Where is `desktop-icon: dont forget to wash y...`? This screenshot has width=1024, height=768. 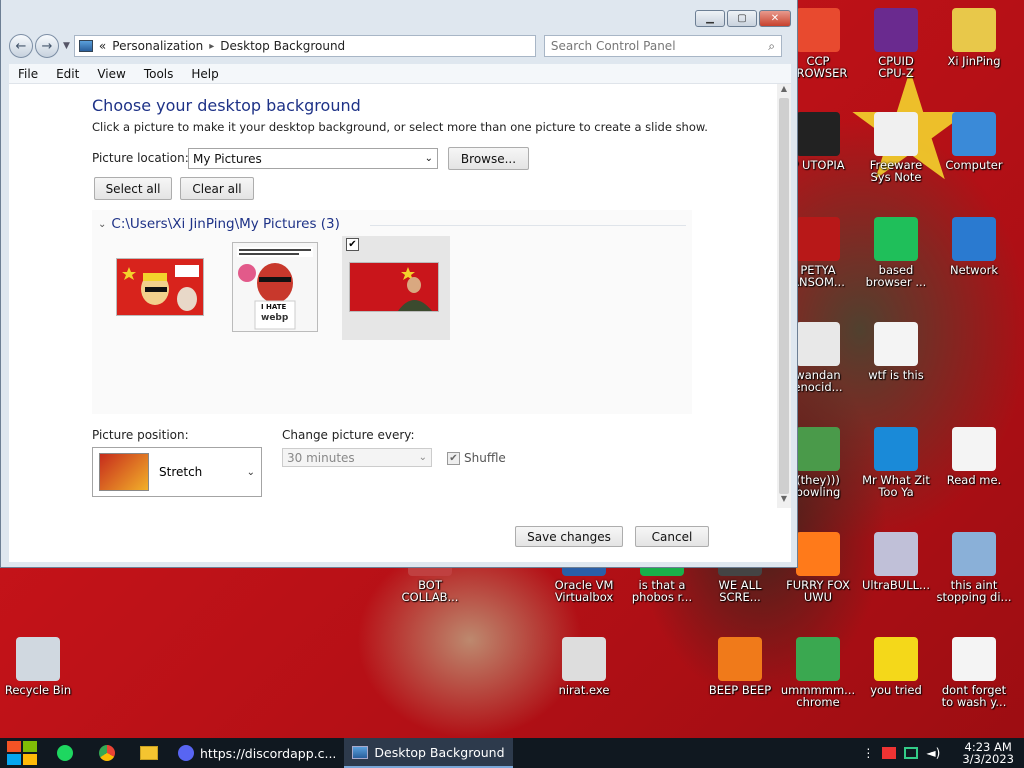 desktop-icon: dont forget to wash y... is located at coordinates (974, 672).